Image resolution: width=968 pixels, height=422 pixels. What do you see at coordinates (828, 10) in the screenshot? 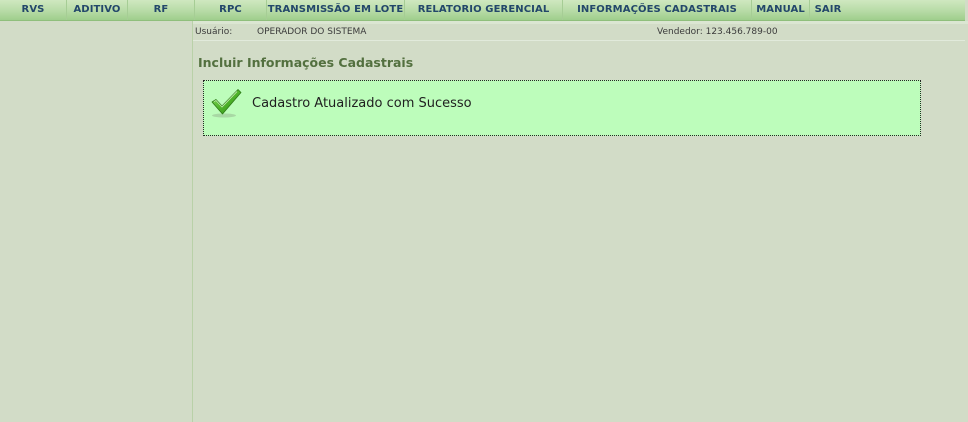
I see `menu-item-sair: SAIR` at bounding box center [828, 10].